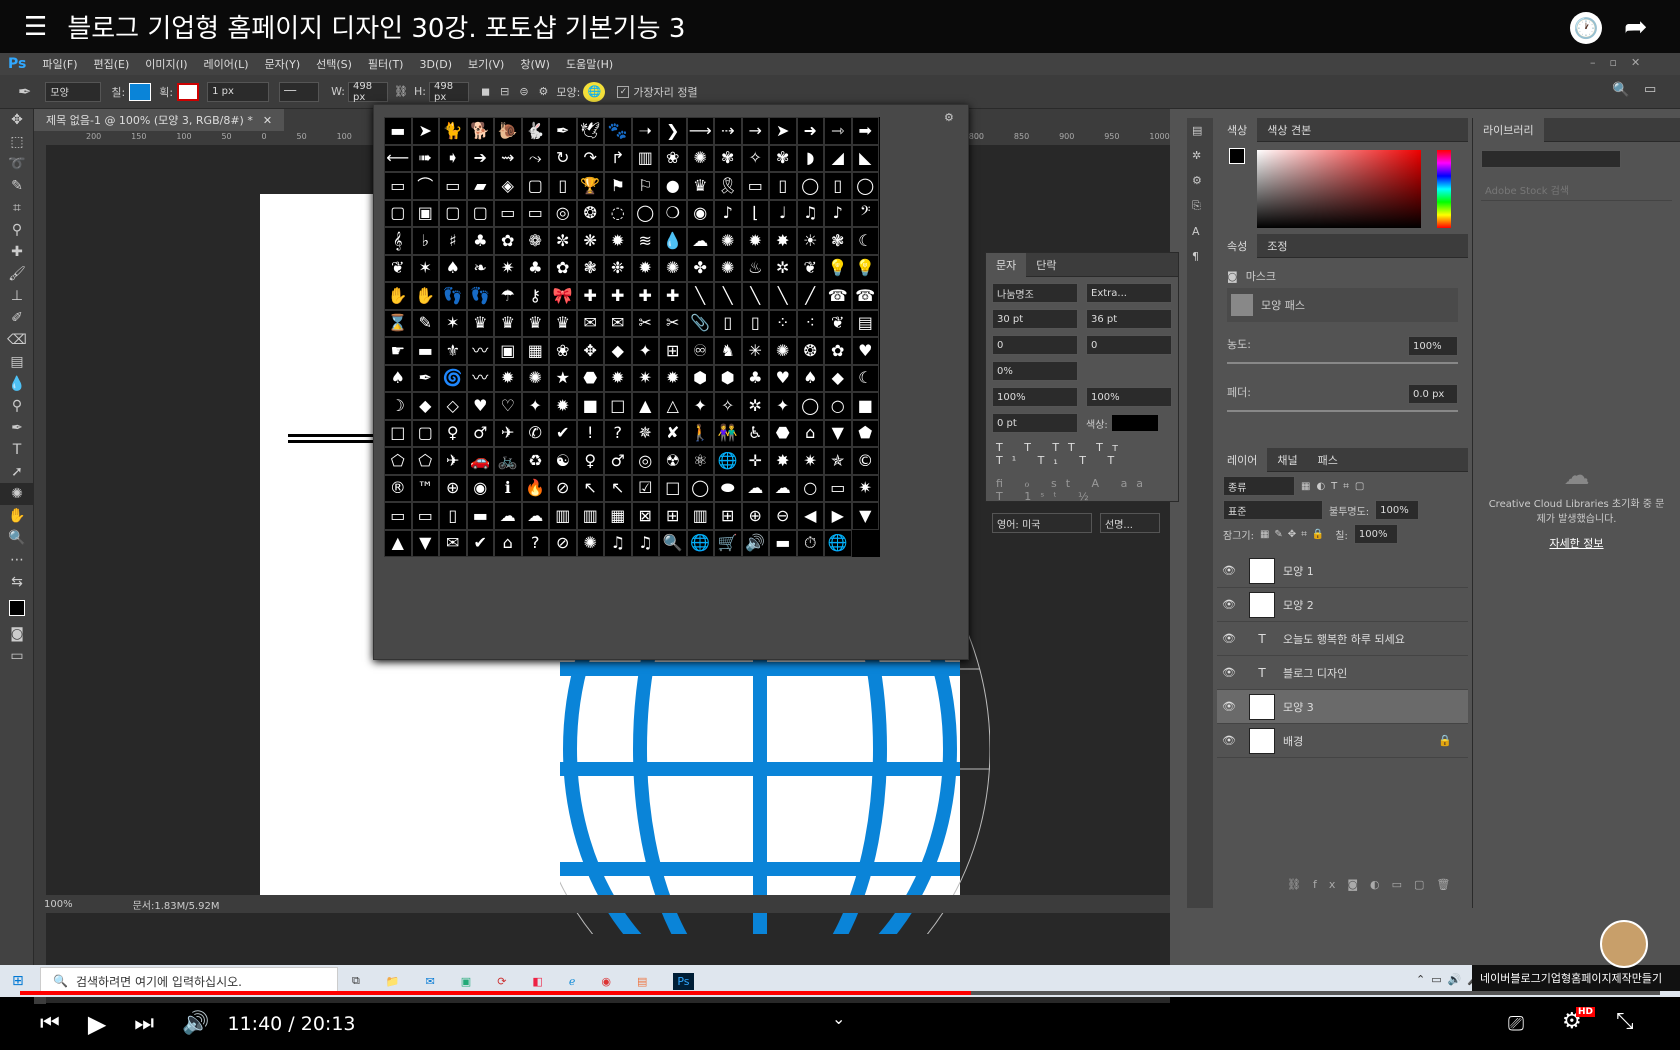  Describe the element at coordinates (1342, 605) in the screenshot. I see `layer-row: 👁 모양 2` at that location.